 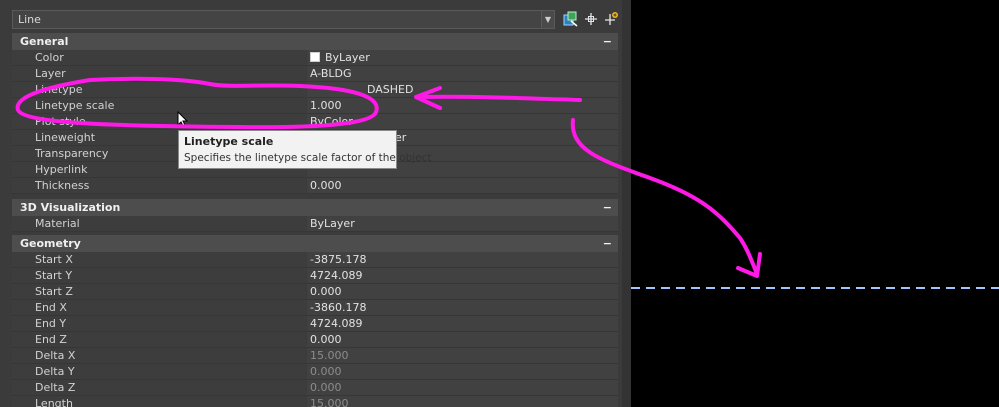 I want to click on annotation-curve-arrow, so click(x=666, y=198).